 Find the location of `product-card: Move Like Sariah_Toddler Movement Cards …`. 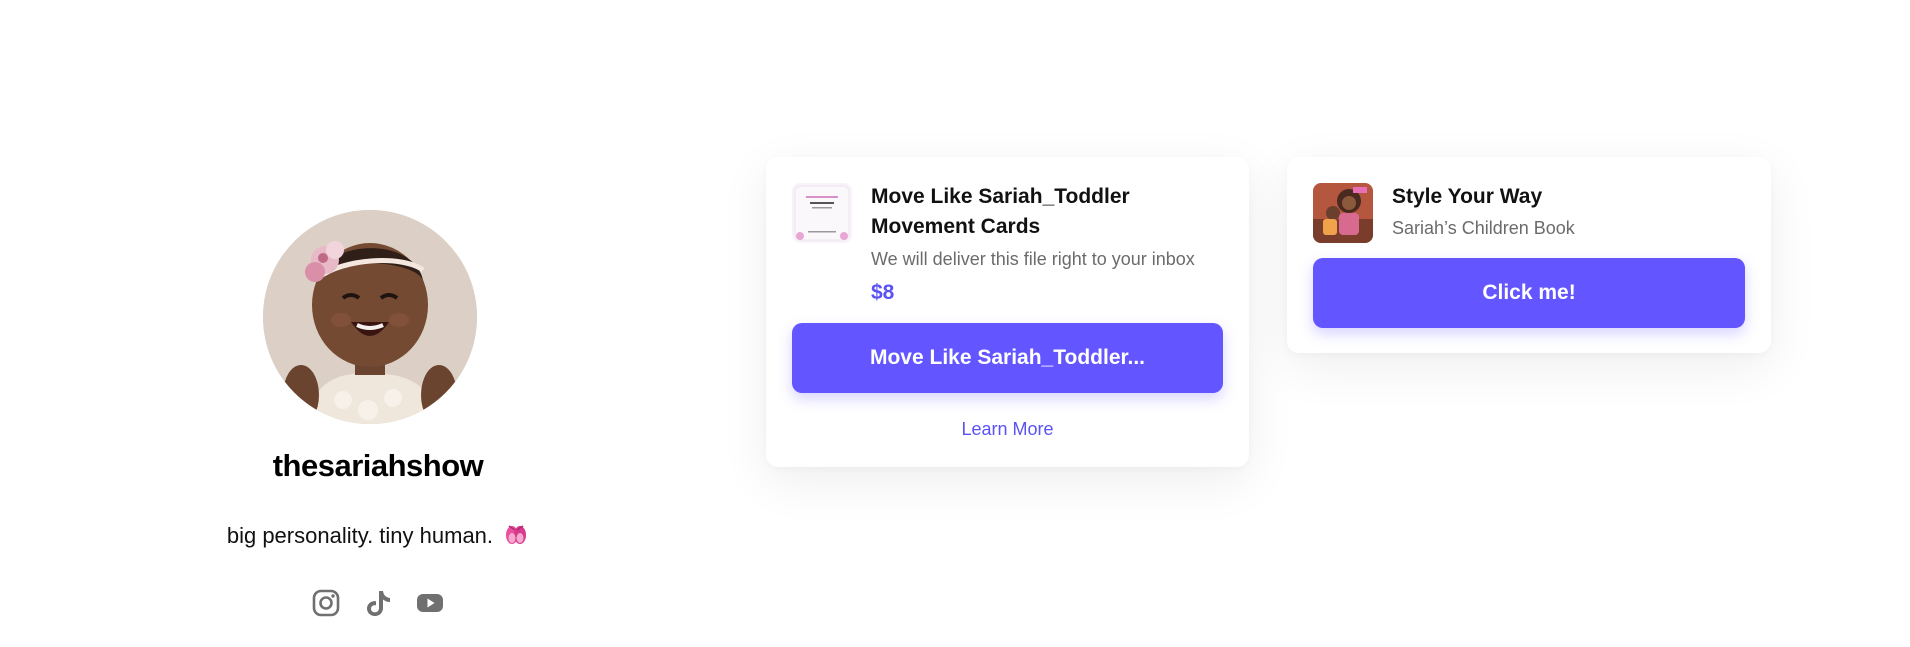

product-card: Move Like Sariah_Toddler Movement Cards … is located at coordinates (1007, 312).